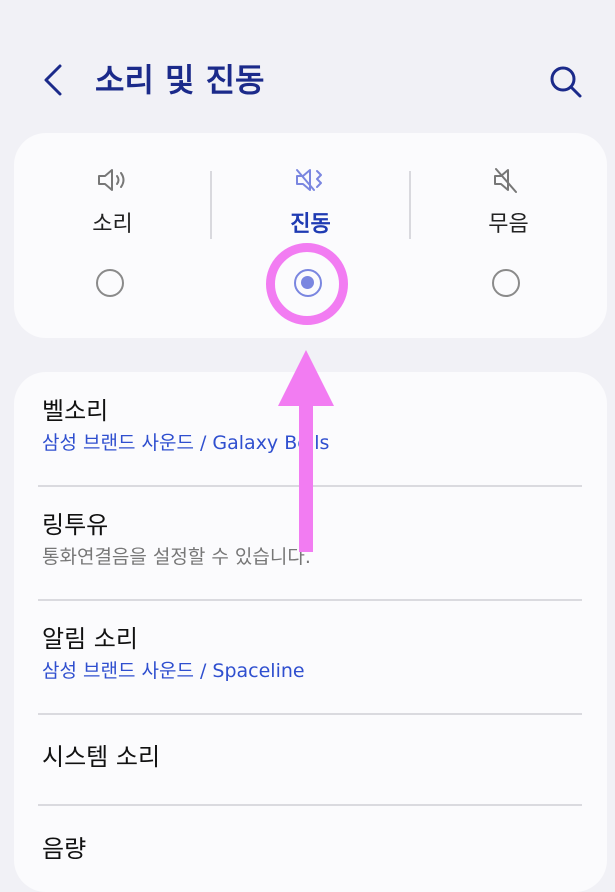  Describe the element at coordinates (312, 540) in the screenshot. I see `setting-ring-to-you: 링투유 통화연결음을 설정할 수 있습니다.` at that location.